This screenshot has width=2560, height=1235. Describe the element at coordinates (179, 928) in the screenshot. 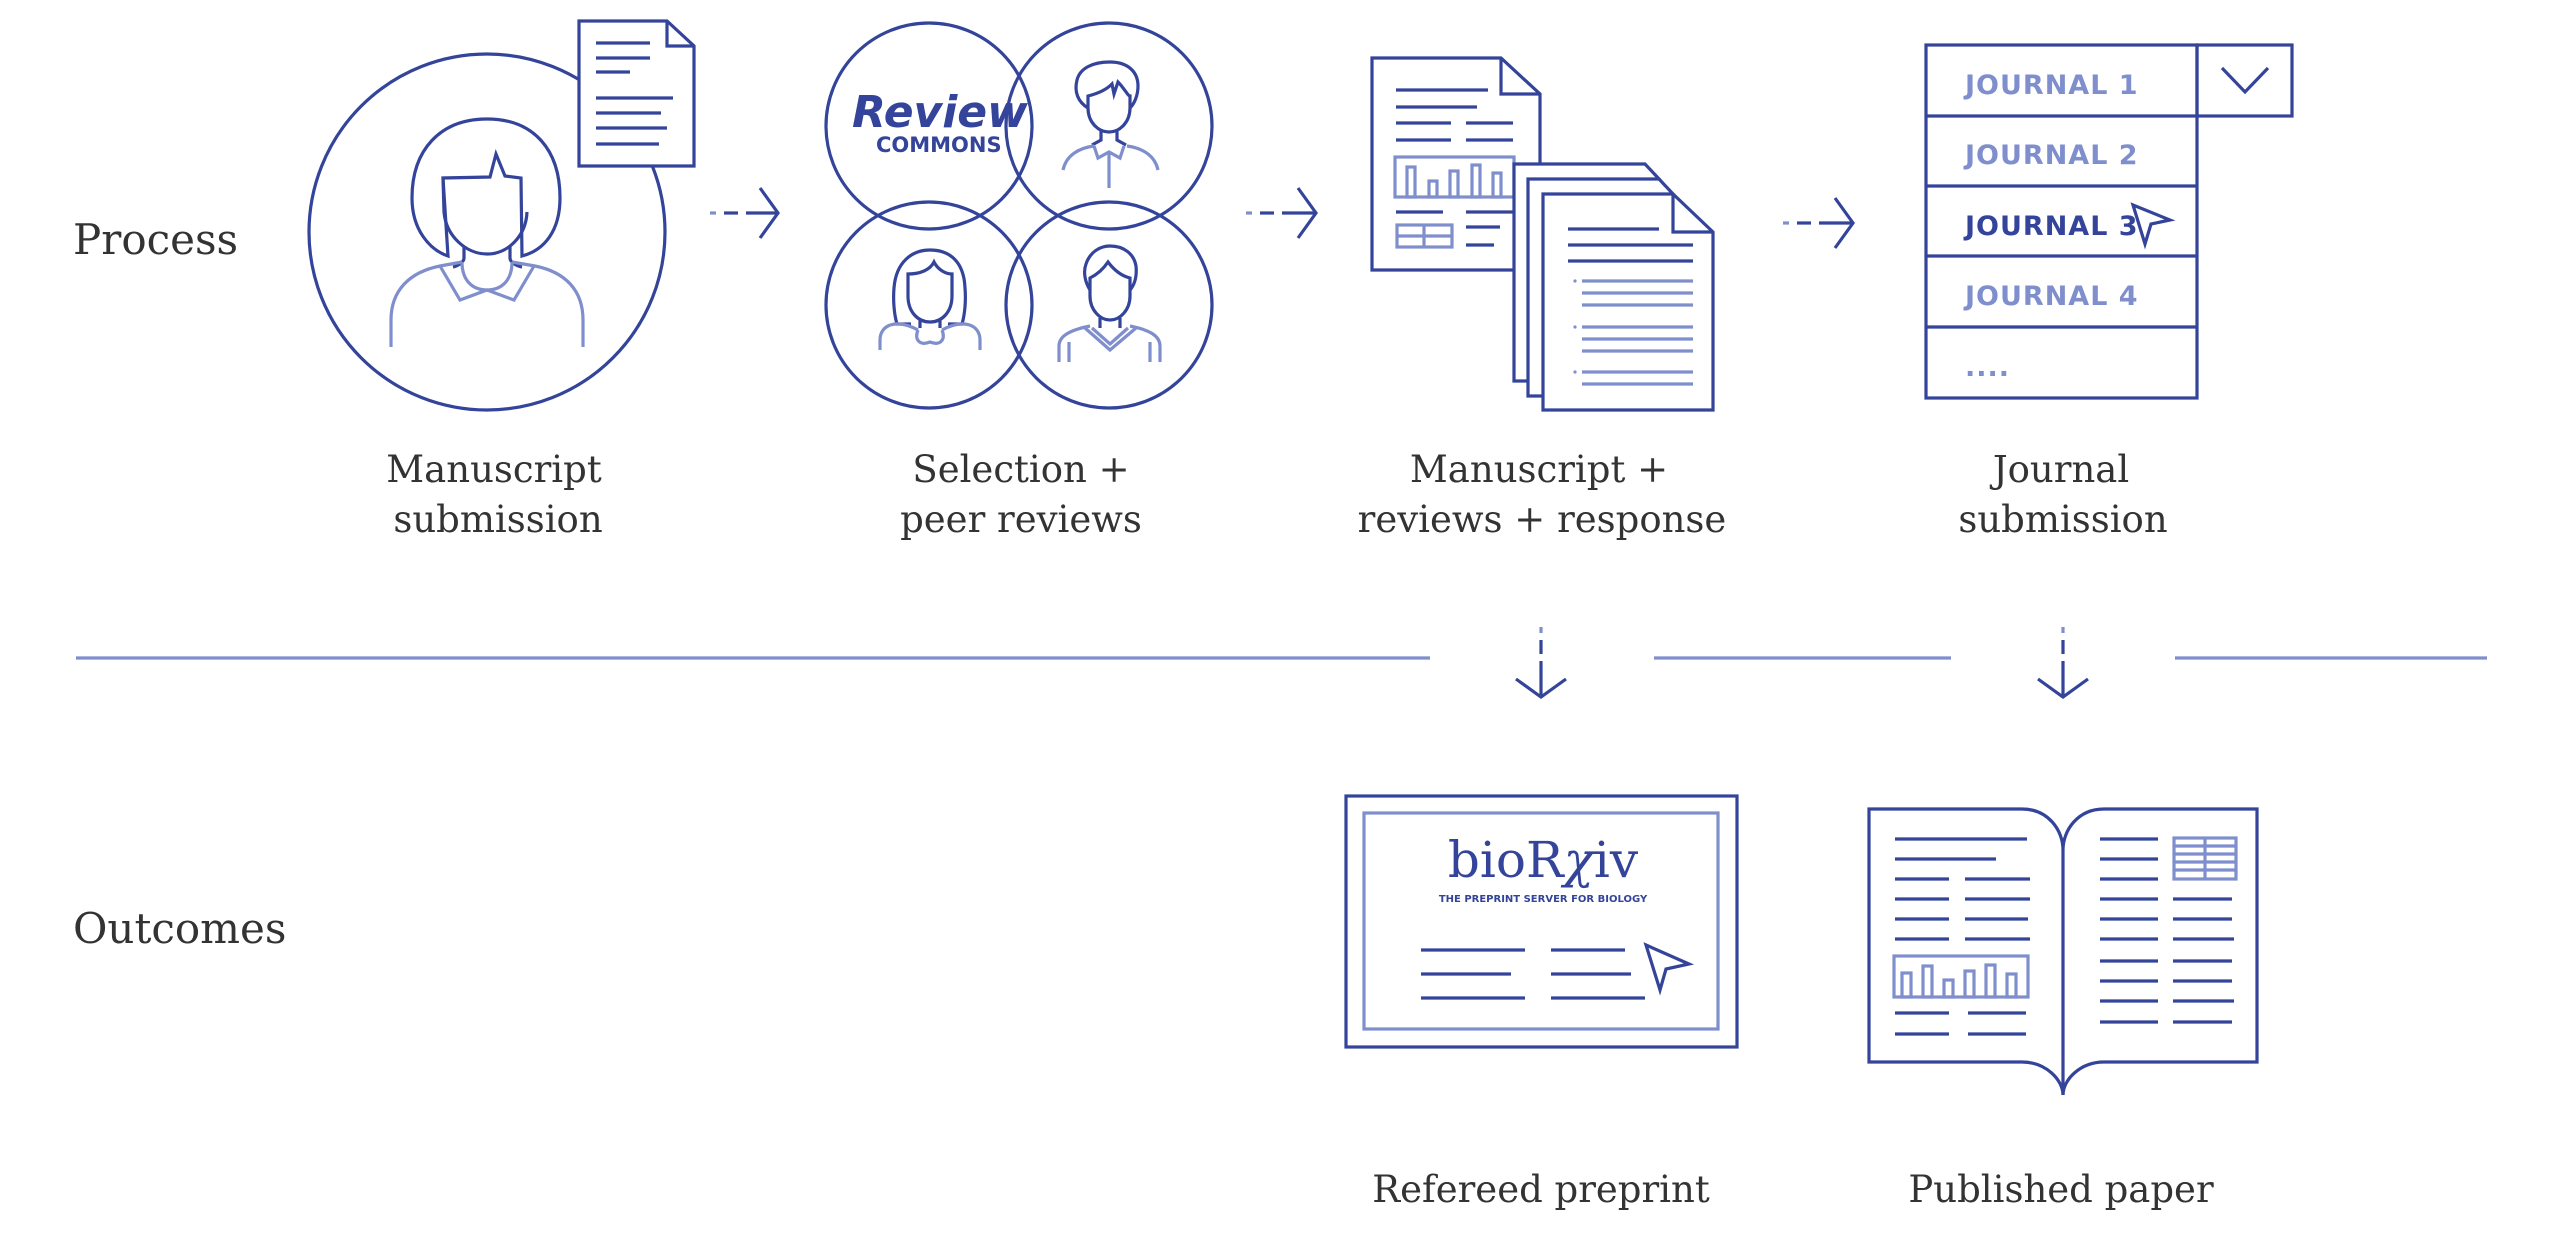

I see `outcomes-section-label: Outcomes` at that location.